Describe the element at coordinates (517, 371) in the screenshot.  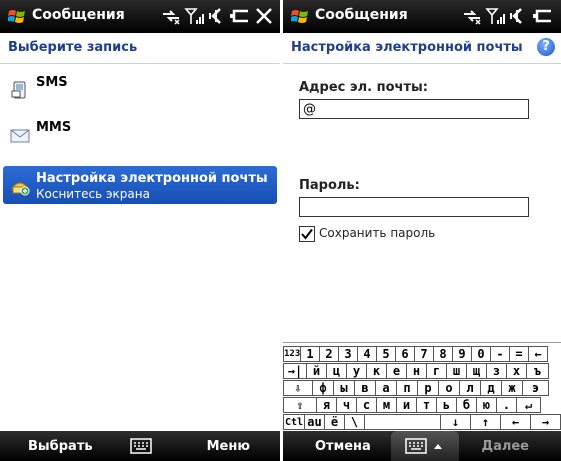
I see `keyboard-key: х` at that location.